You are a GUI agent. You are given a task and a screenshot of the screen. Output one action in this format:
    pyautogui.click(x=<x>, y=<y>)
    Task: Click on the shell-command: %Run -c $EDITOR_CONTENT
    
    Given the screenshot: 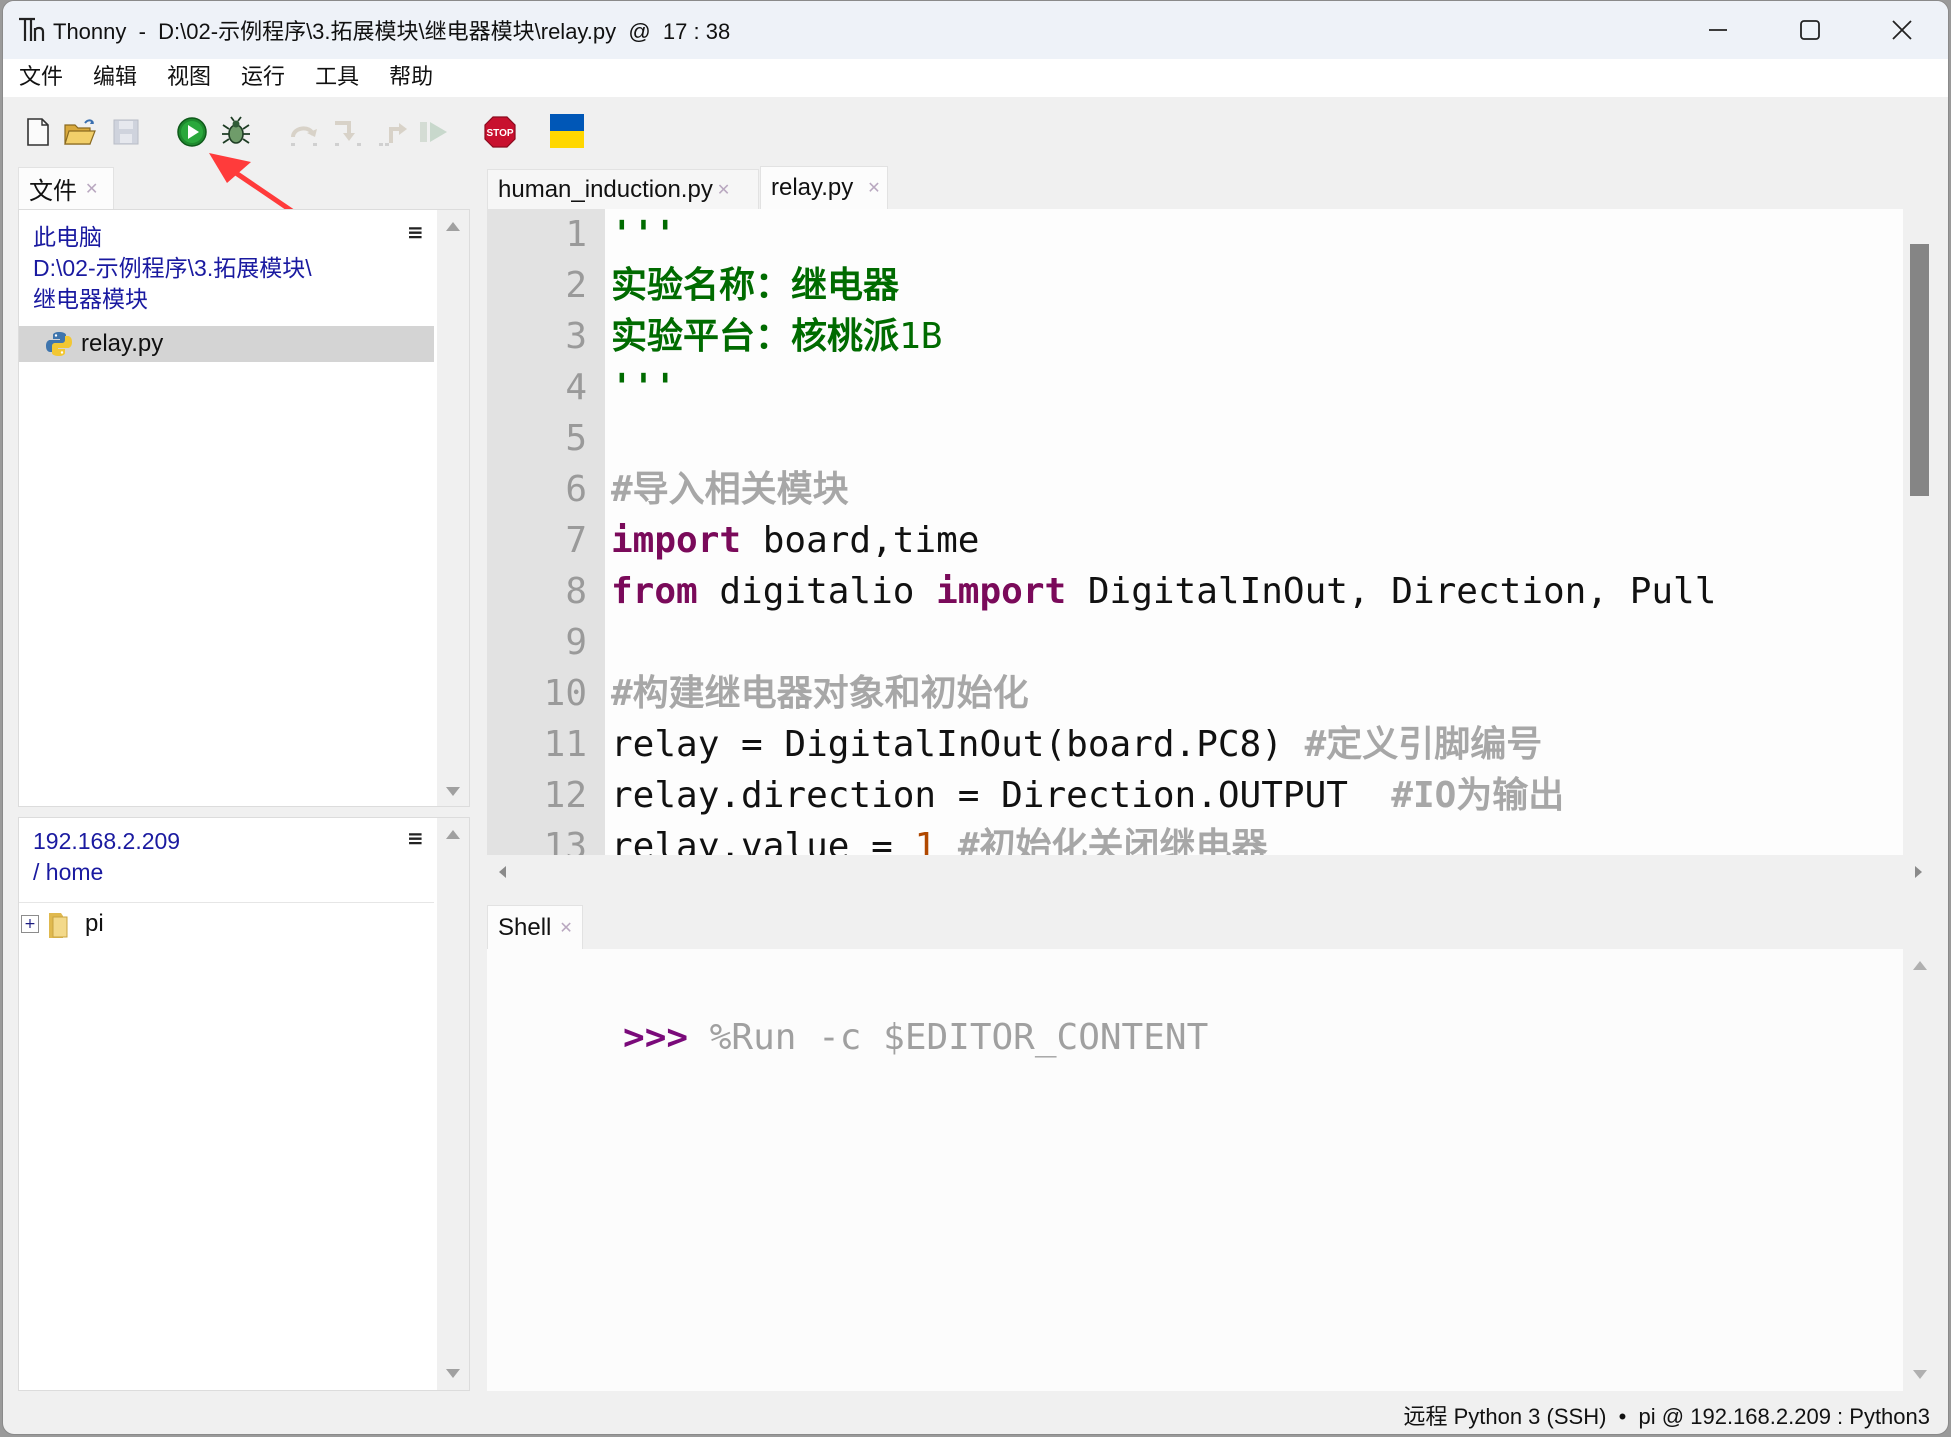 What is the action you would take?
    pyautogui.click(x=948, y=1037)
    